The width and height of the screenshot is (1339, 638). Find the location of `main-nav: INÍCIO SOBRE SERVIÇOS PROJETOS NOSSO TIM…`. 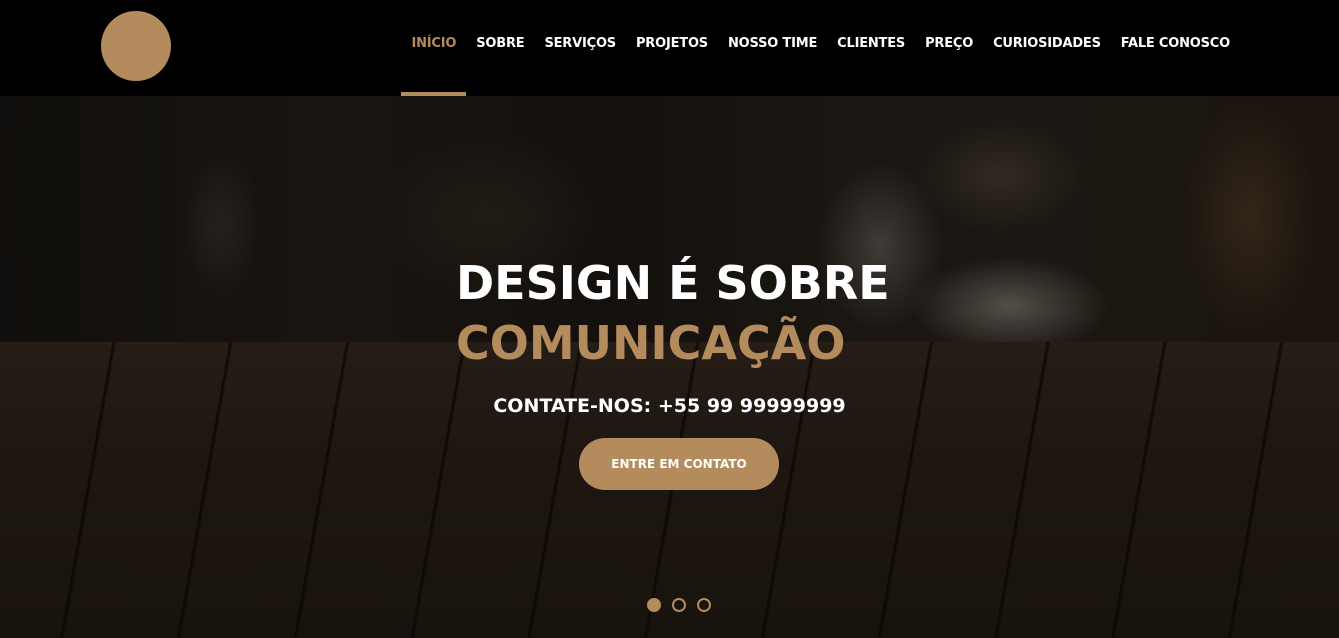

main-nav: INÍCIO SOBRE SERVIÇOS PROJETOS NOSSO TIM… is located at coordinates (820, 48).